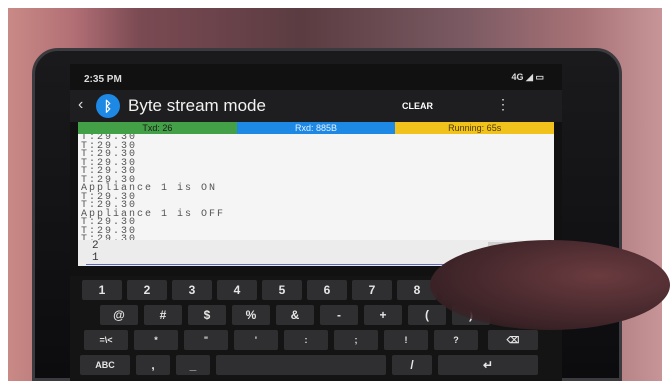 This screenshot has width=670, height=389. What do you see at coordinates (316, 77) in the screenshot?
I see `status-bar: 2:35 PM 4G ◢ ▭` at bounding box center [316, 77].